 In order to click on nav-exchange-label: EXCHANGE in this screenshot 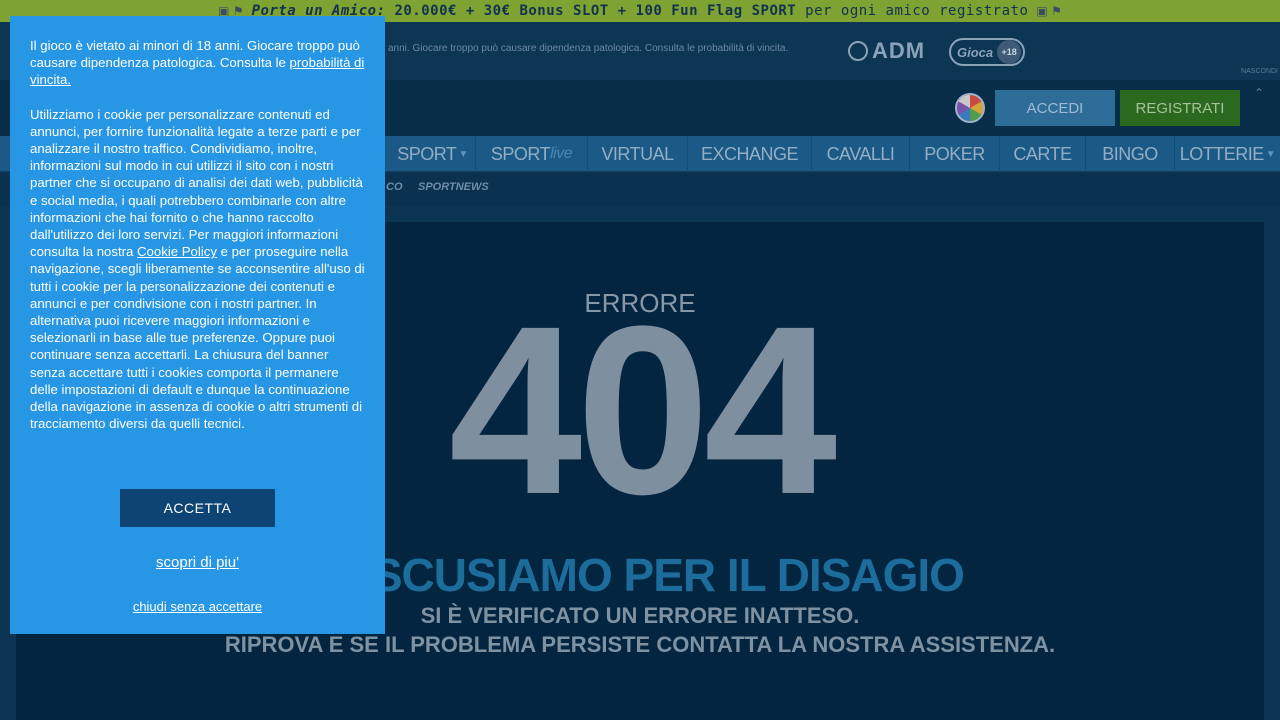, I will do `click(749, 153)`.